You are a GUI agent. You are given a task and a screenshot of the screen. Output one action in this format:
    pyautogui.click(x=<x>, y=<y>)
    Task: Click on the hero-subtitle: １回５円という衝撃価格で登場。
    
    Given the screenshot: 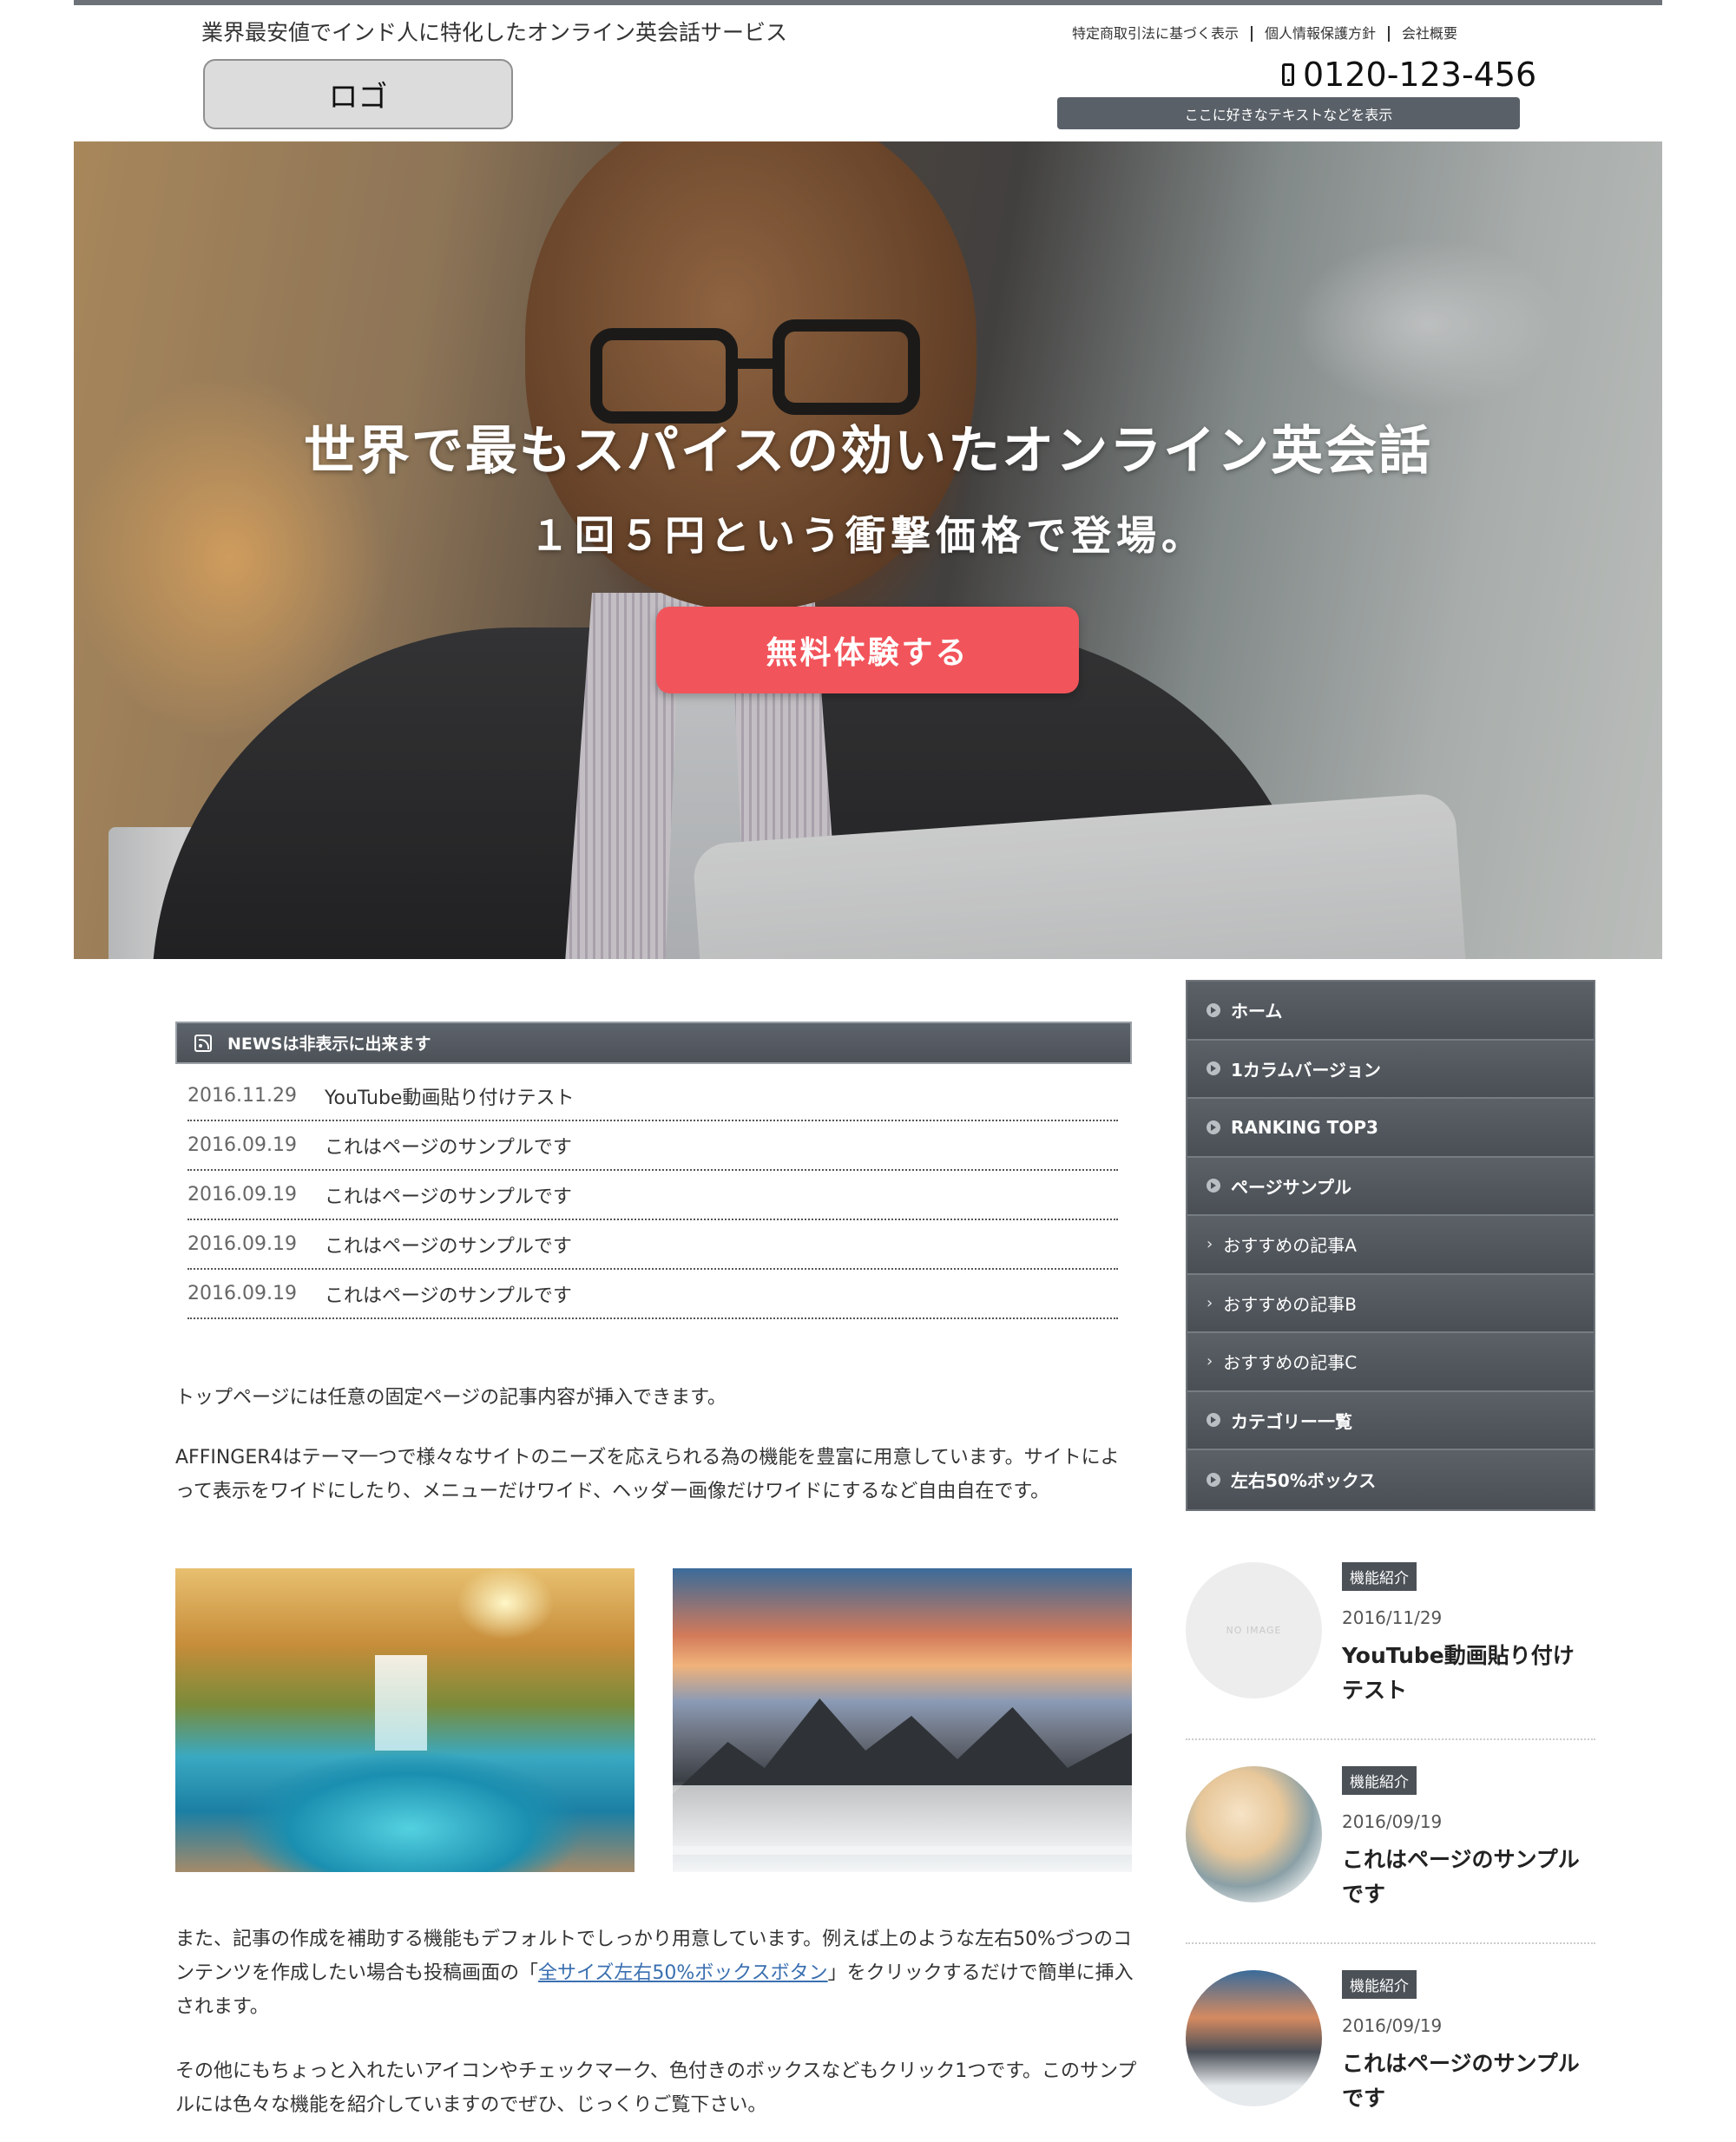 What is the action you would take?
    pyautogui.click(x=868, y=535)
    